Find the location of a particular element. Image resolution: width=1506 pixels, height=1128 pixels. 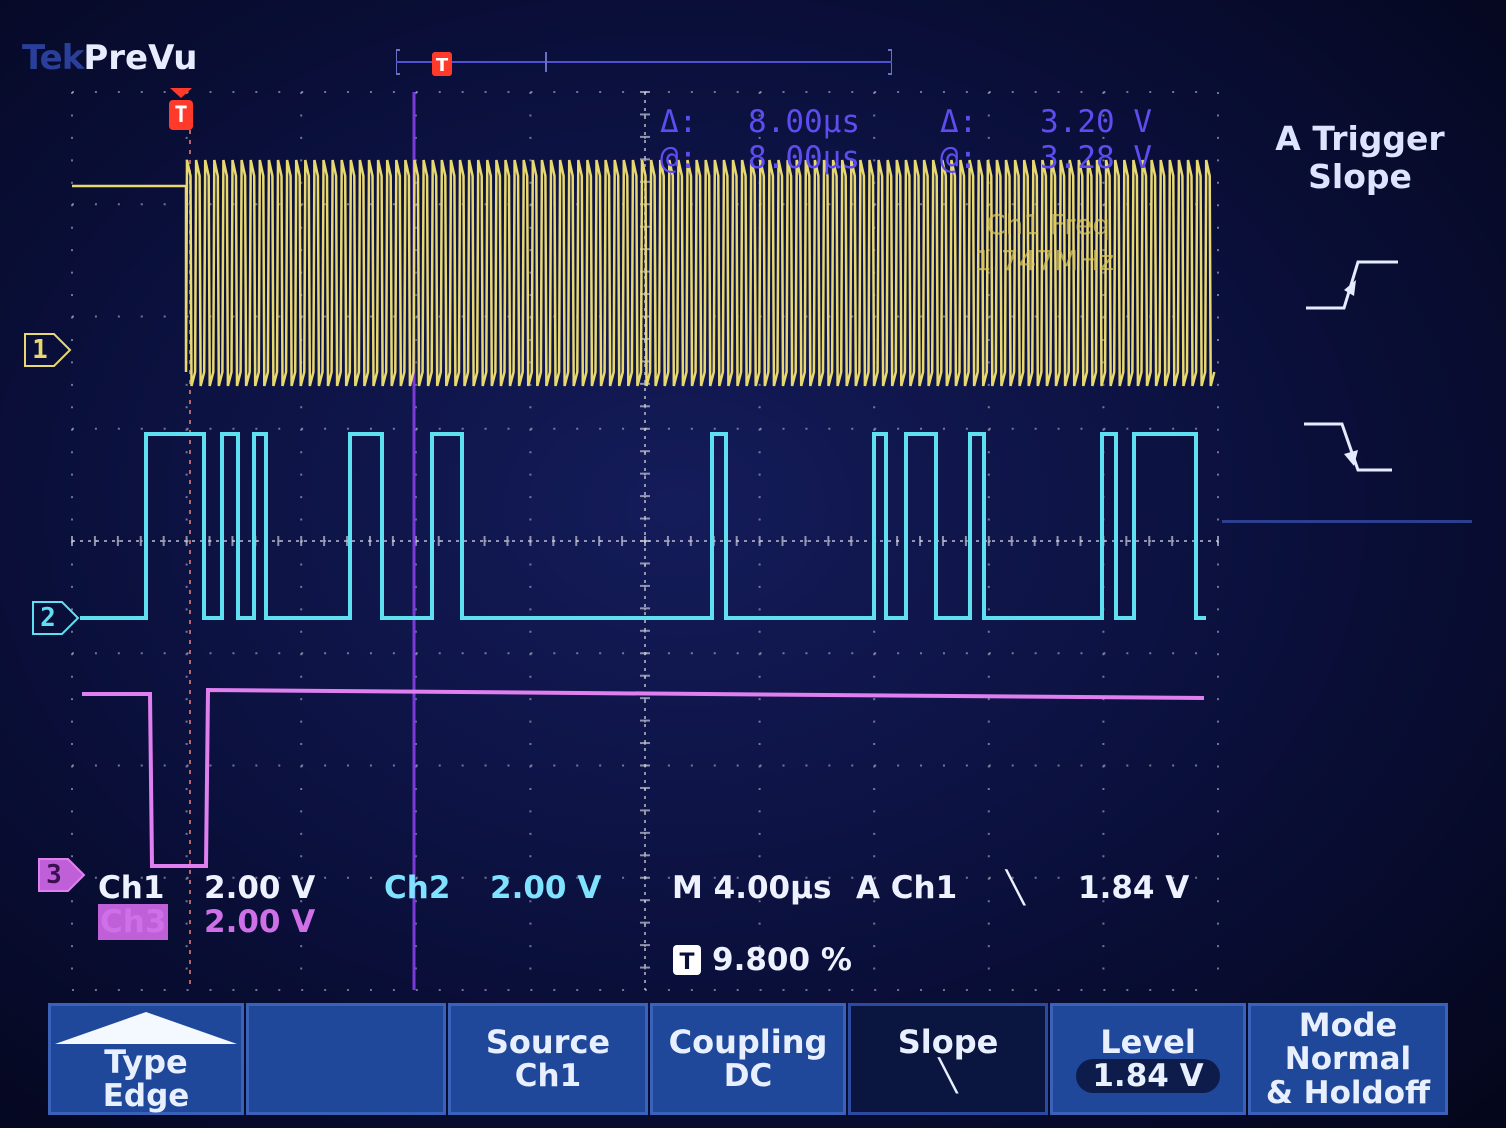

coupling-button: Coupling DC is located at coordinates (748, 1059).